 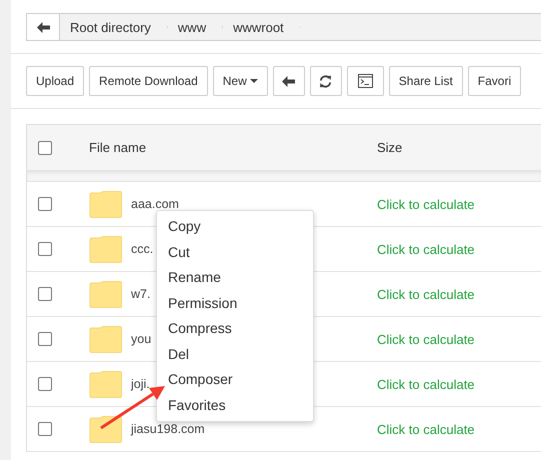 What do you see at coordinates (55, 81) in the screenshot?
I see `toolbar-button: Upload` at bounding box center [55, 81].